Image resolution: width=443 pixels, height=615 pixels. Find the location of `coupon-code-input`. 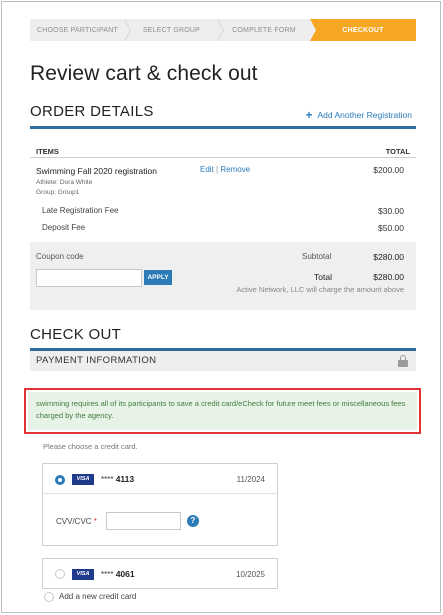

coupon-code-input is located at coordinates (89, 278).